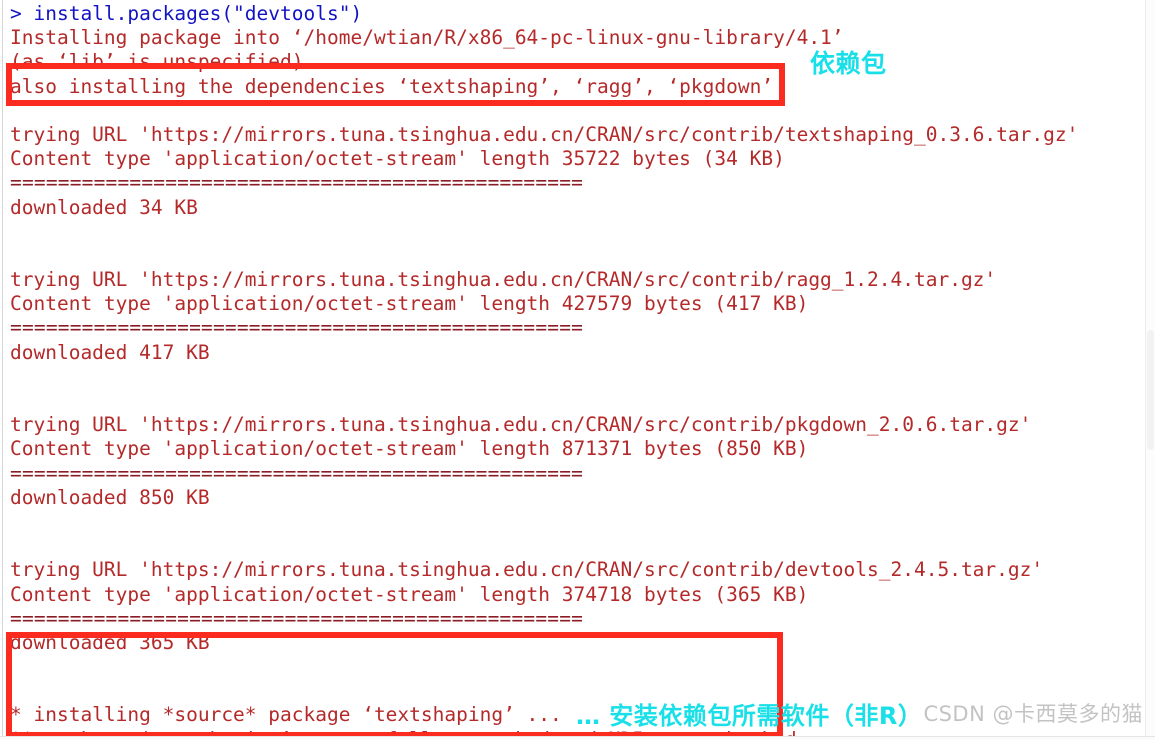 This screenshot has width=1155, height=740. I want to click on console-line: (as ‘lib’ is unspecified), so click(157, 62).